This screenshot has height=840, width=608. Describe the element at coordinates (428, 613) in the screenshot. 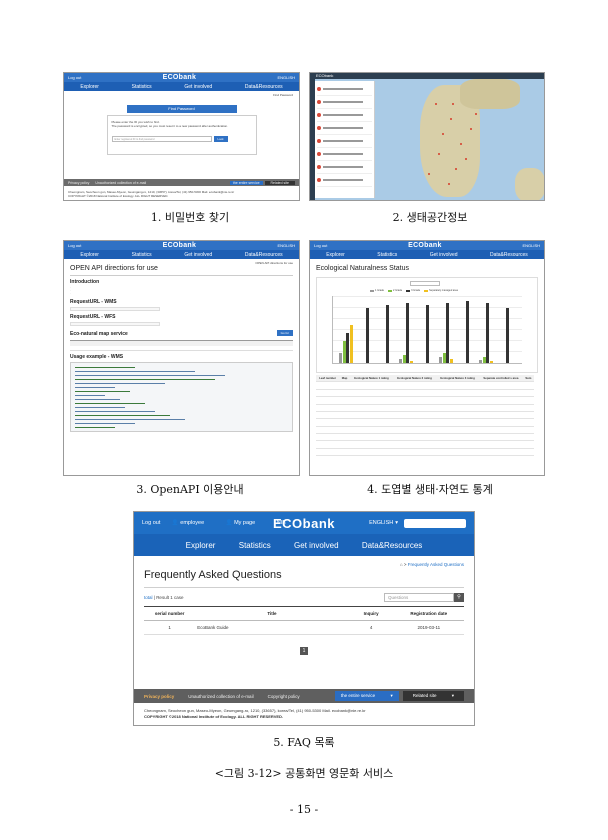

I see `col-date: Registration date` at that location.